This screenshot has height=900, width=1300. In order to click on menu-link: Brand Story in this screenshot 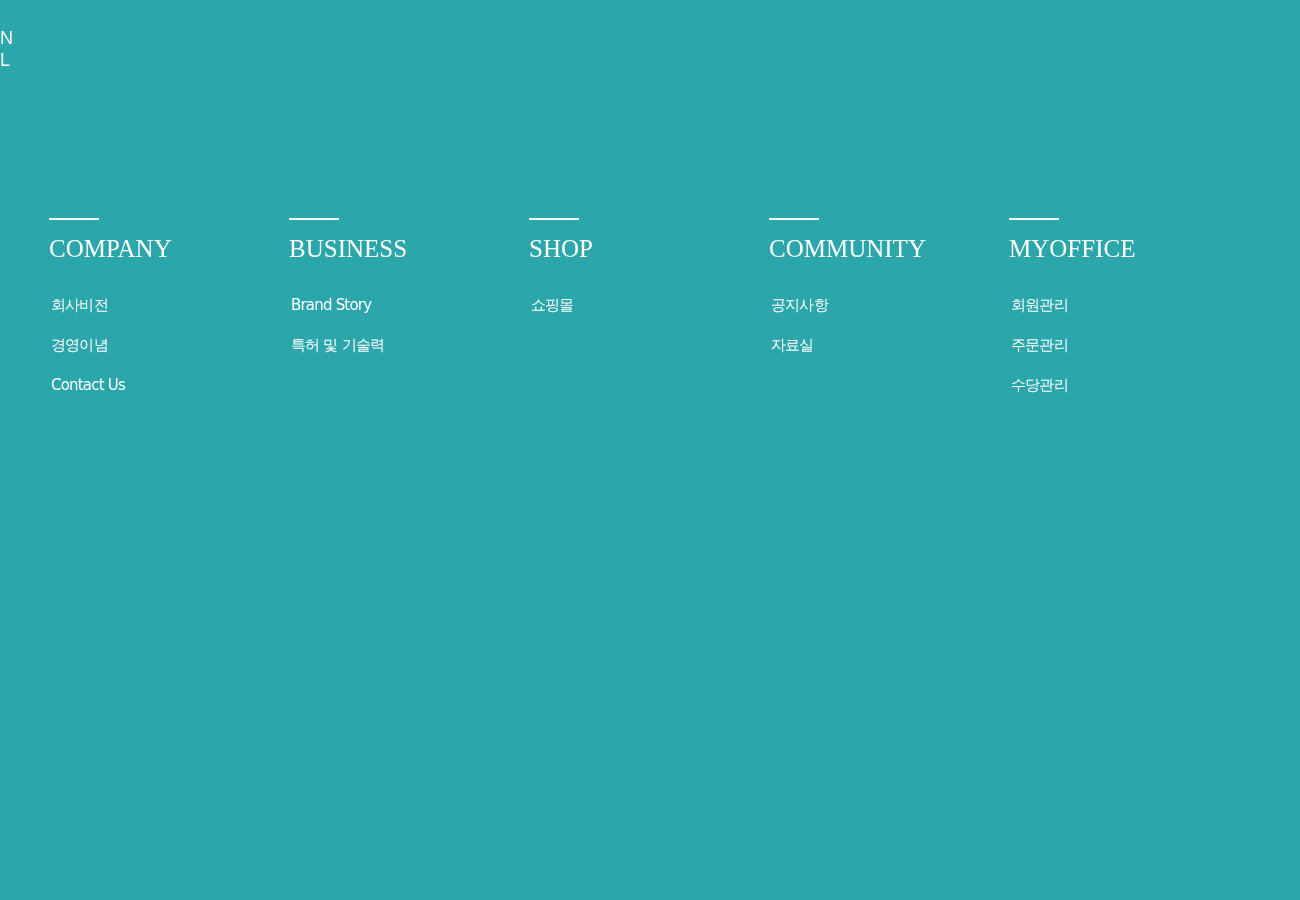, I will do `click(331, 305)`.